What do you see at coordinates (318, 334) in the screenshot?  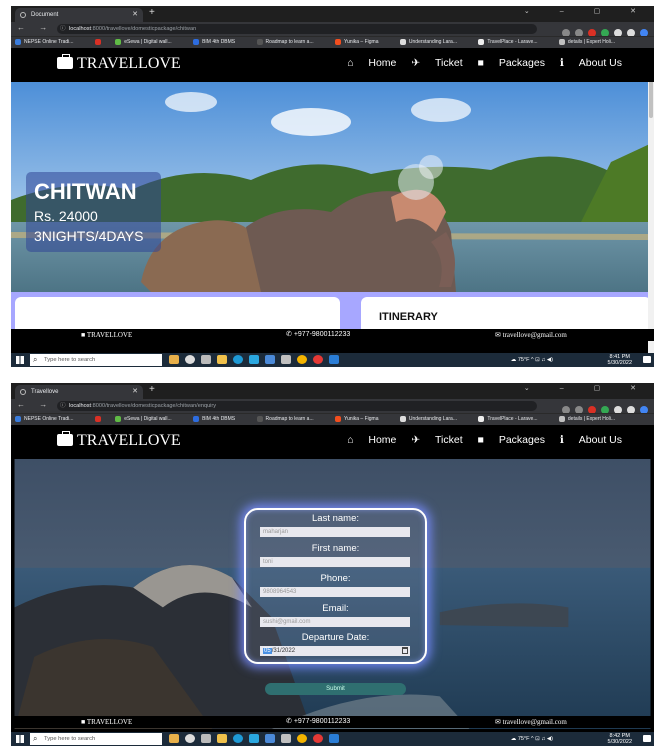 I see `footer-phone: ✆ +977-9800112233` at bounding box center [318, 334].